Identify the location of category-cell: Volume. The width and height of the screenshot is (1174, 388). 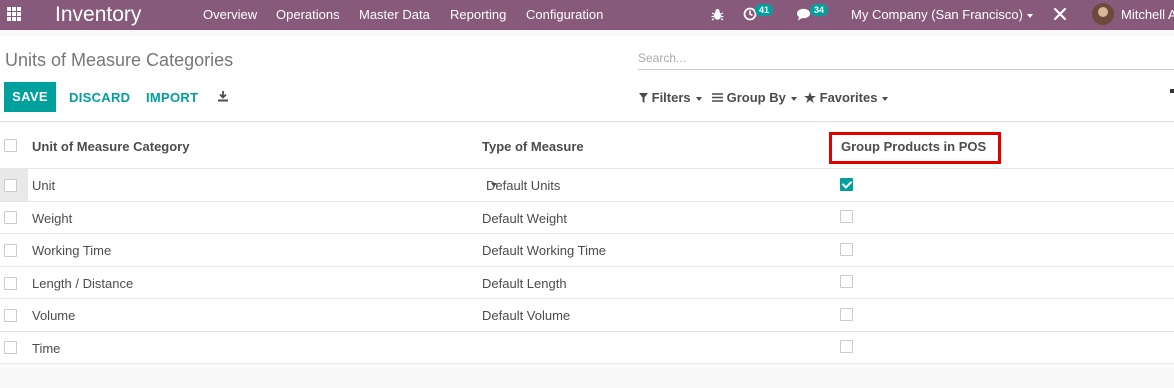
(53, 315).